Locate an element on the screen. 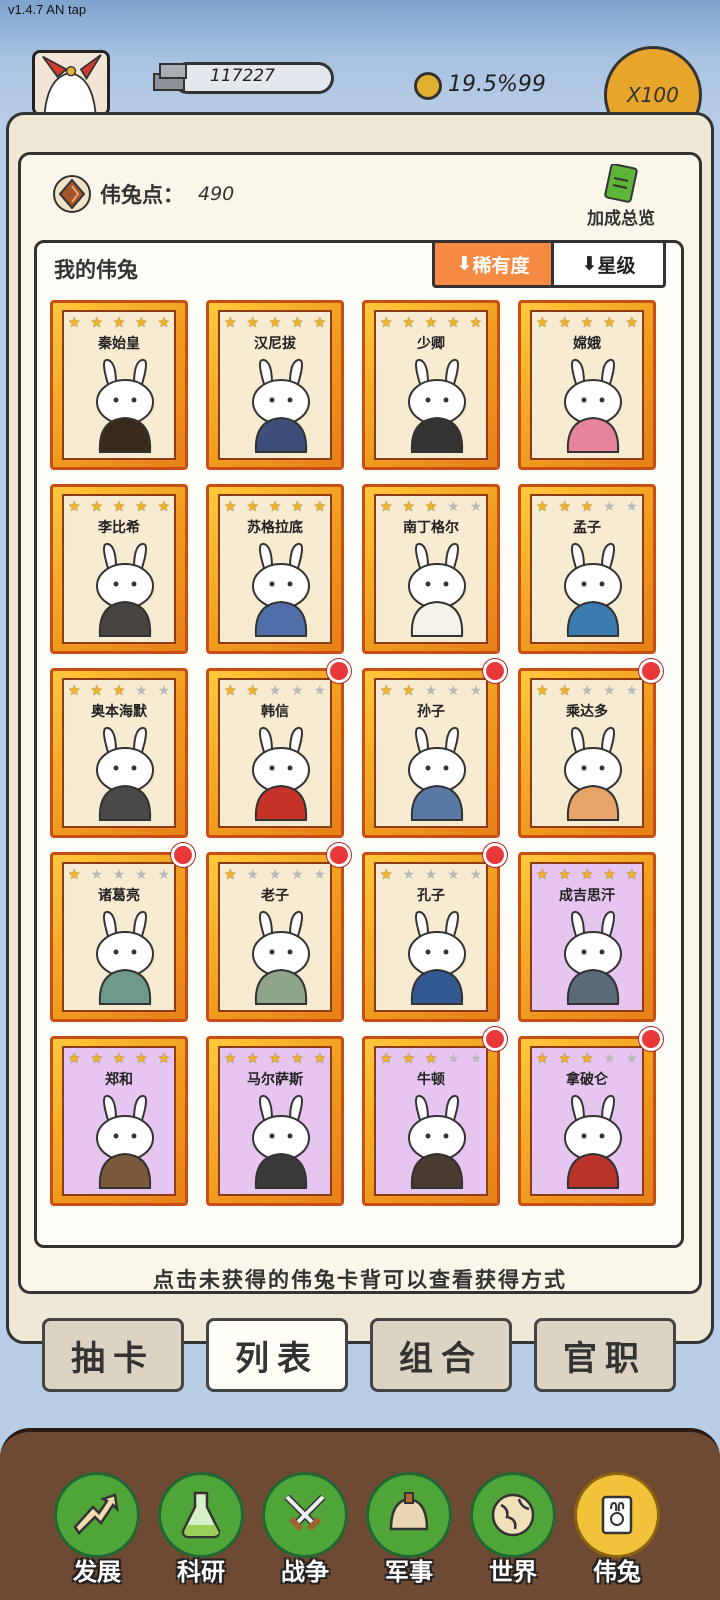 The height and width of the screenshot is (1600, 720). card-face: ★ ★ ★ ★ ★ 苏格拉底 is located at coordinates (275, 569).